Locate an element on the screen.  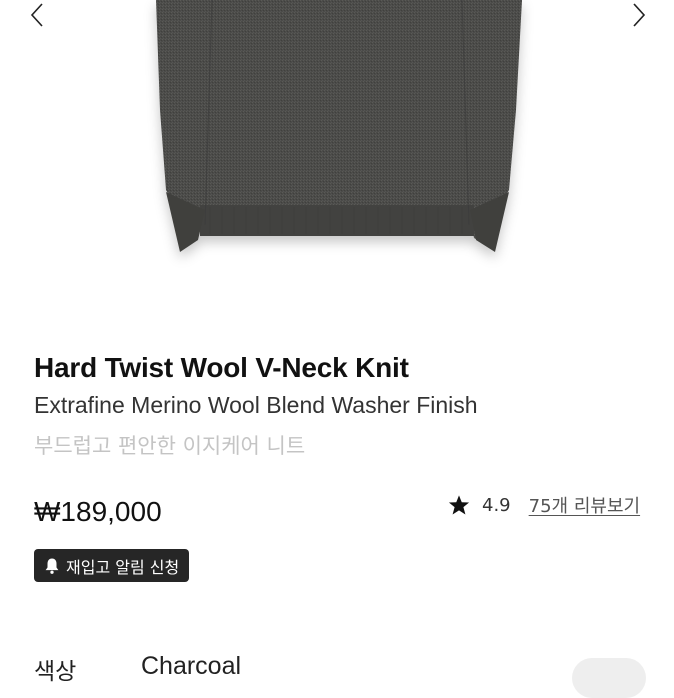
restock-alert-button: 재입고 알림 신청 is located at coordinates (112, 565).